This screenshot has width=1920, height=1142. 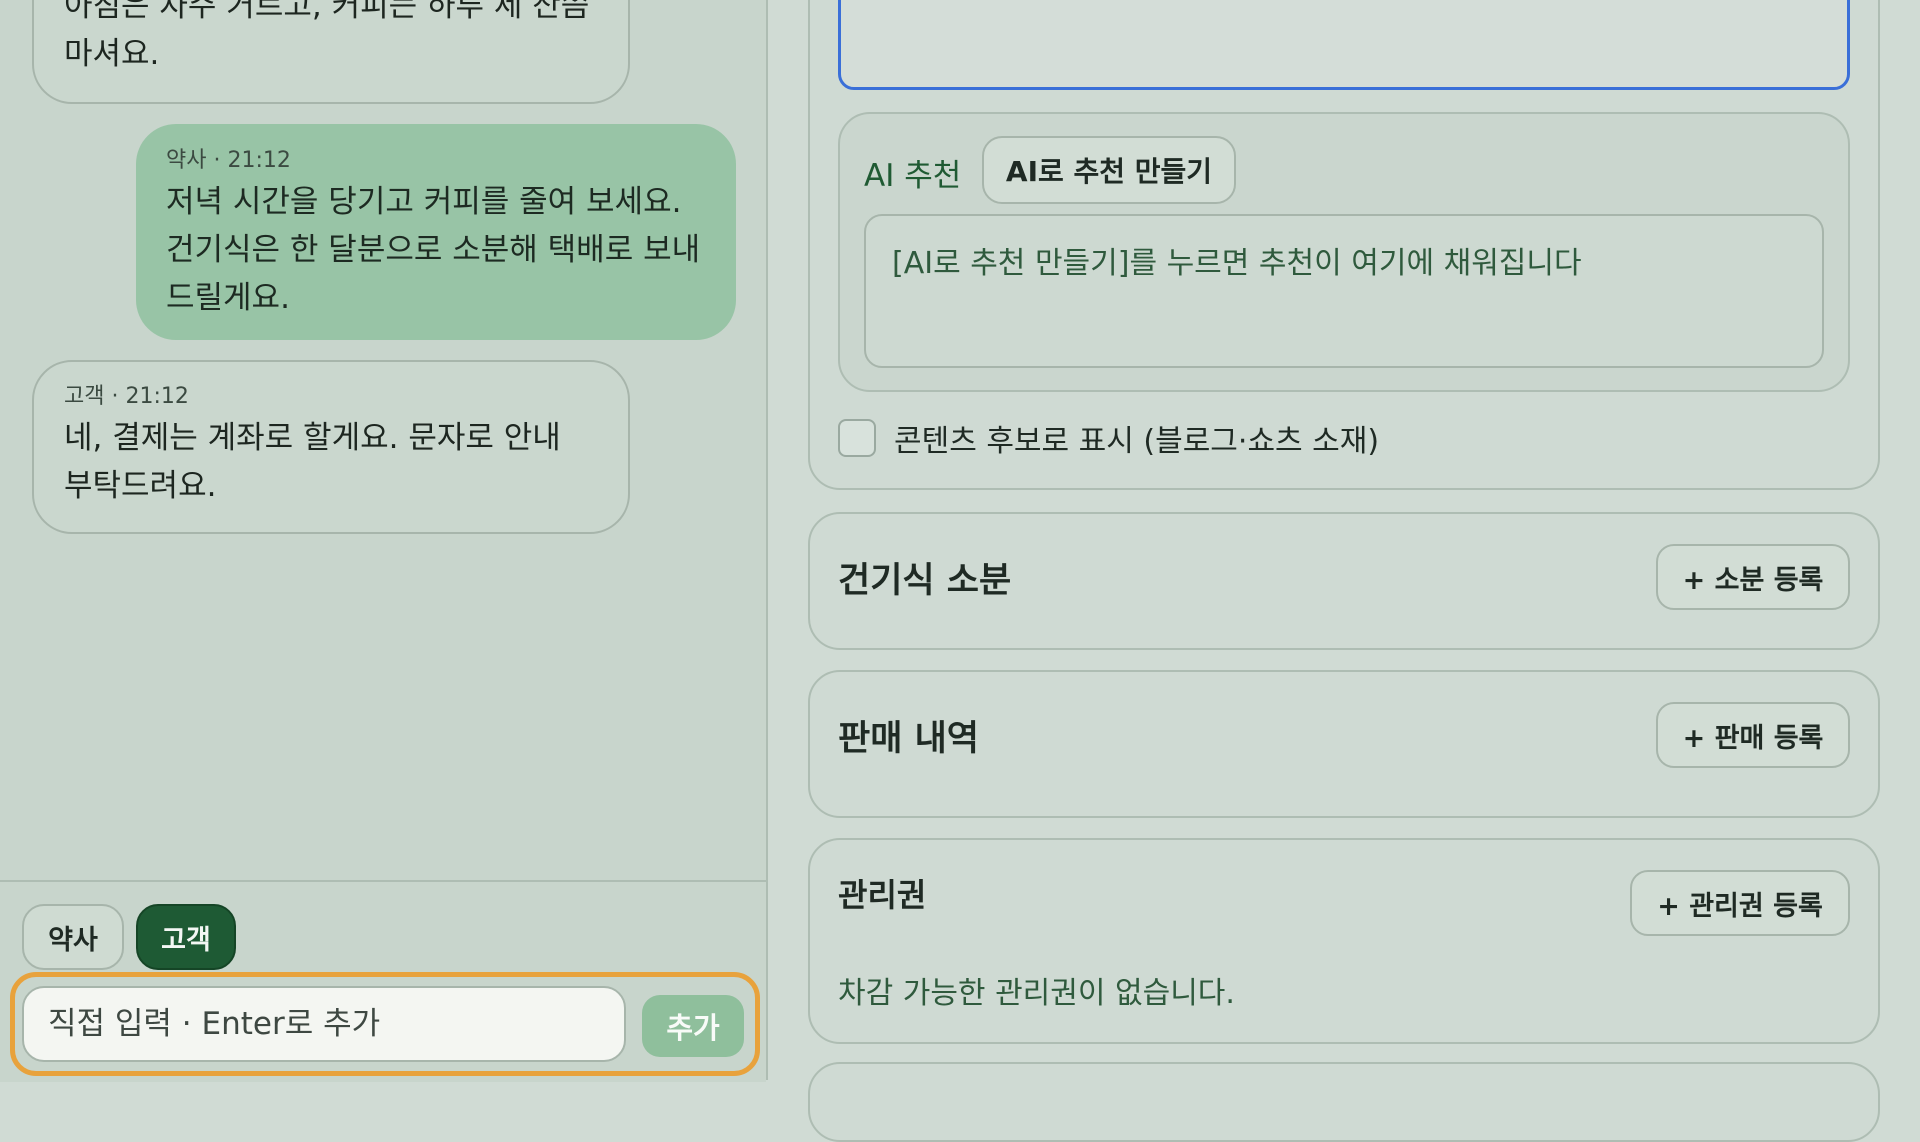 I want to click on management-section-title: 관리권, so click(x=882, y=895).